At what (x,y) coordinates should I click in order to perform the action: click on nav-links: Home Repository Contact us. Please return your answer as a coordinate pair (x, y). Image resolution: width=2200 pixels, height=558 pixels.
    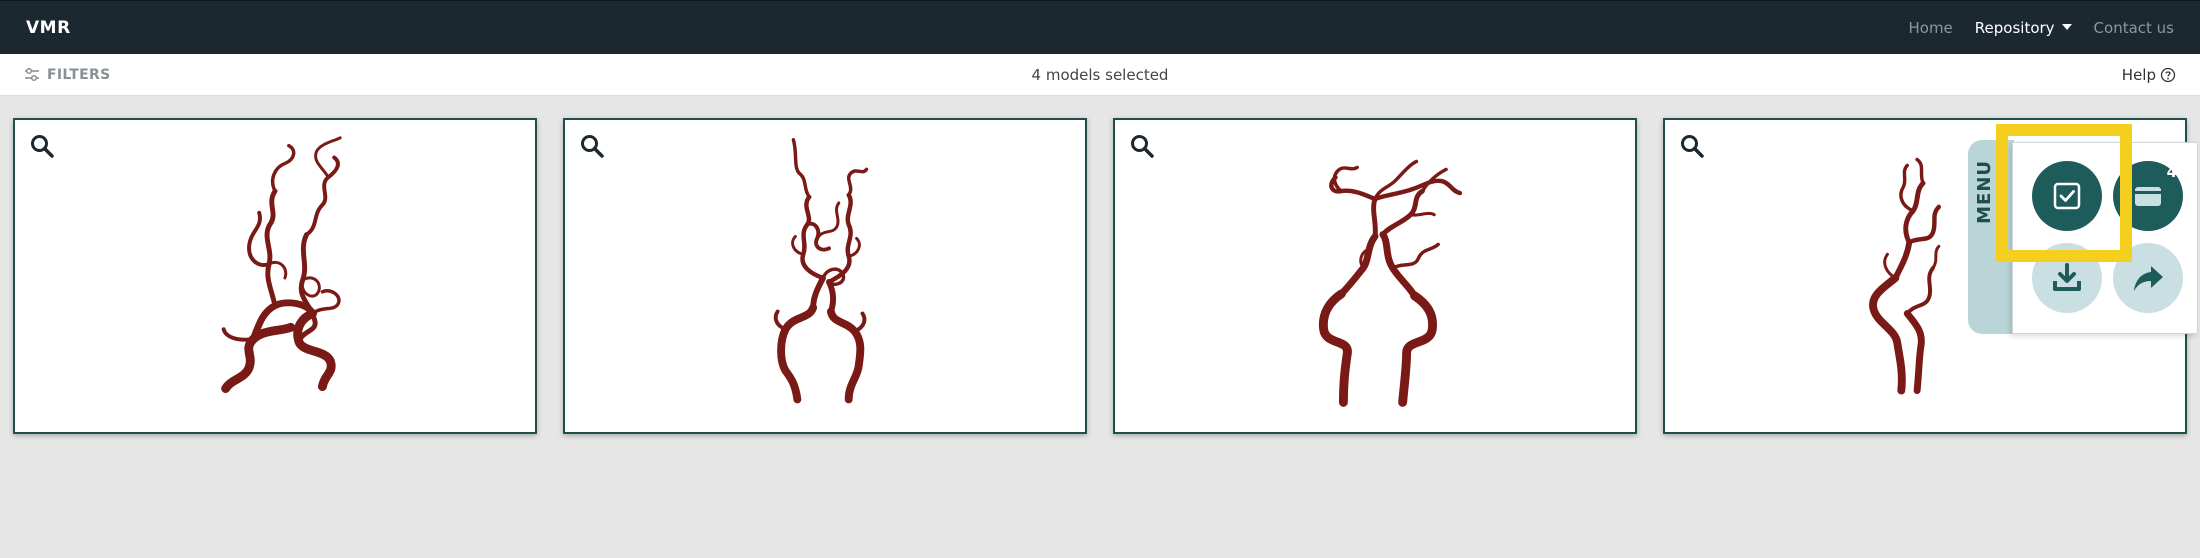
    Looking at the image, I should click on (2041, 28).